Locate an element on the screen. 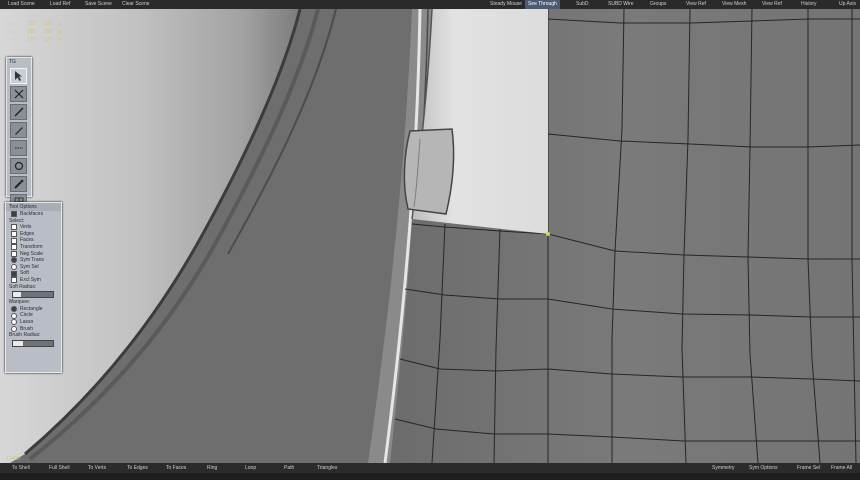 The height and width of the screenshot is (480, 860). pencil-icon is located at coordinates (18, 131).